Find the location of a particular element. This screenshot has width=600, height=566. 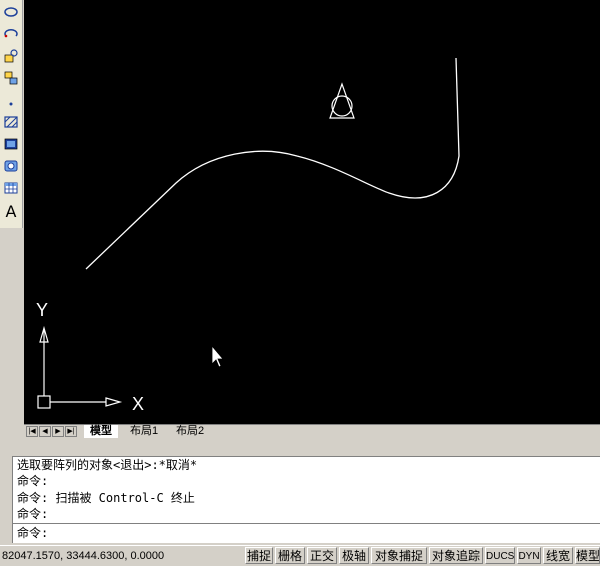

history-line: 选取要阵列的对象<退出>:*取消* is located at coordinates (107, 465).